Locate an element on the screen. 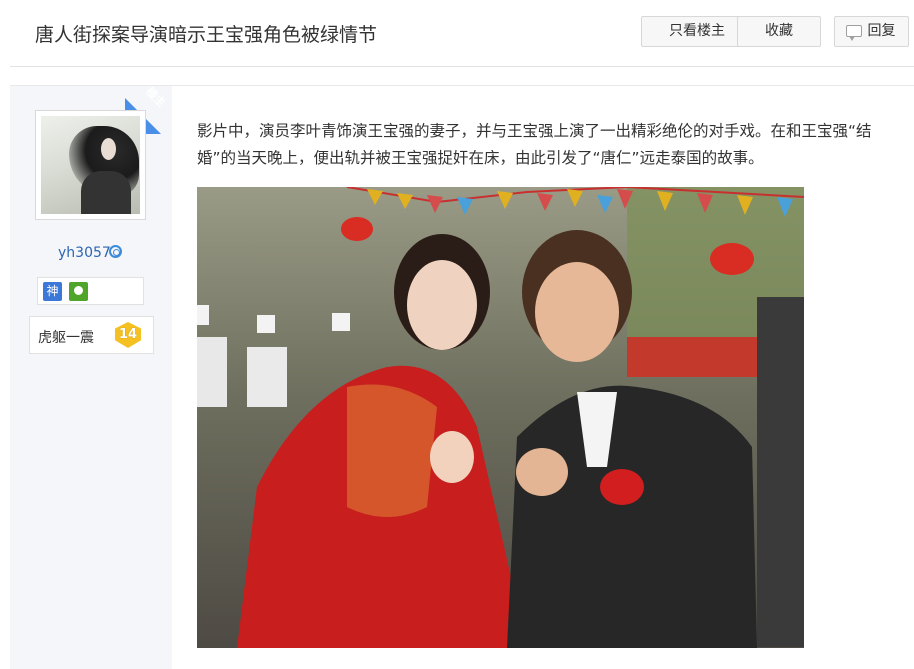 The height and width of the screenshot is (669, 914). member-level-icon is located at coordinates (115, 251).